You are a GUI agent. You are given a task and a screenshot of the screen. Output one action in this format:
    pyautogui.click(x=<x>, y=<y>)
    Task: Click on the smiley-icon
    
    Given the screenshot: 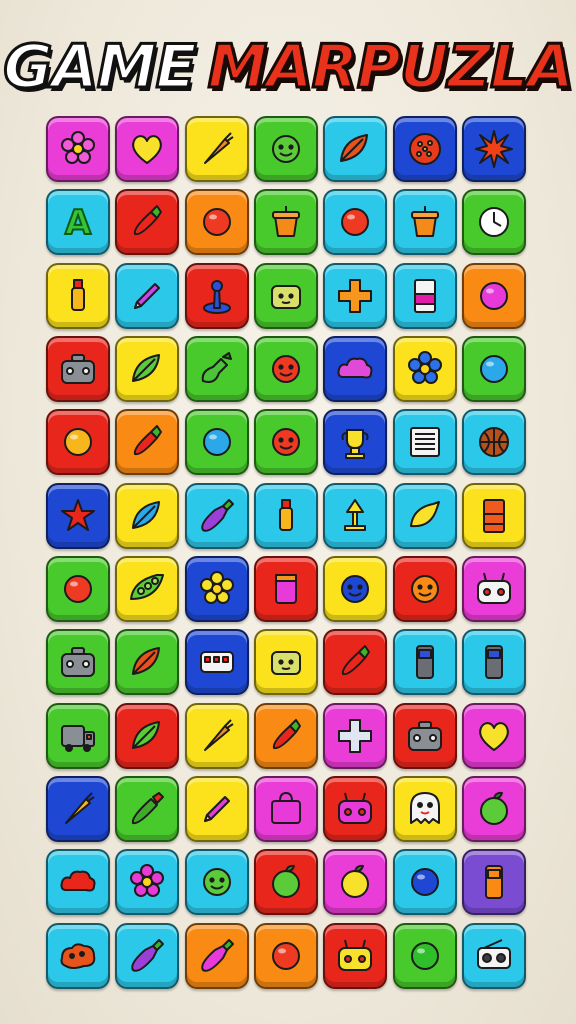 What is the action you would take?
    pyautogui.click(x=285, y=442)
    